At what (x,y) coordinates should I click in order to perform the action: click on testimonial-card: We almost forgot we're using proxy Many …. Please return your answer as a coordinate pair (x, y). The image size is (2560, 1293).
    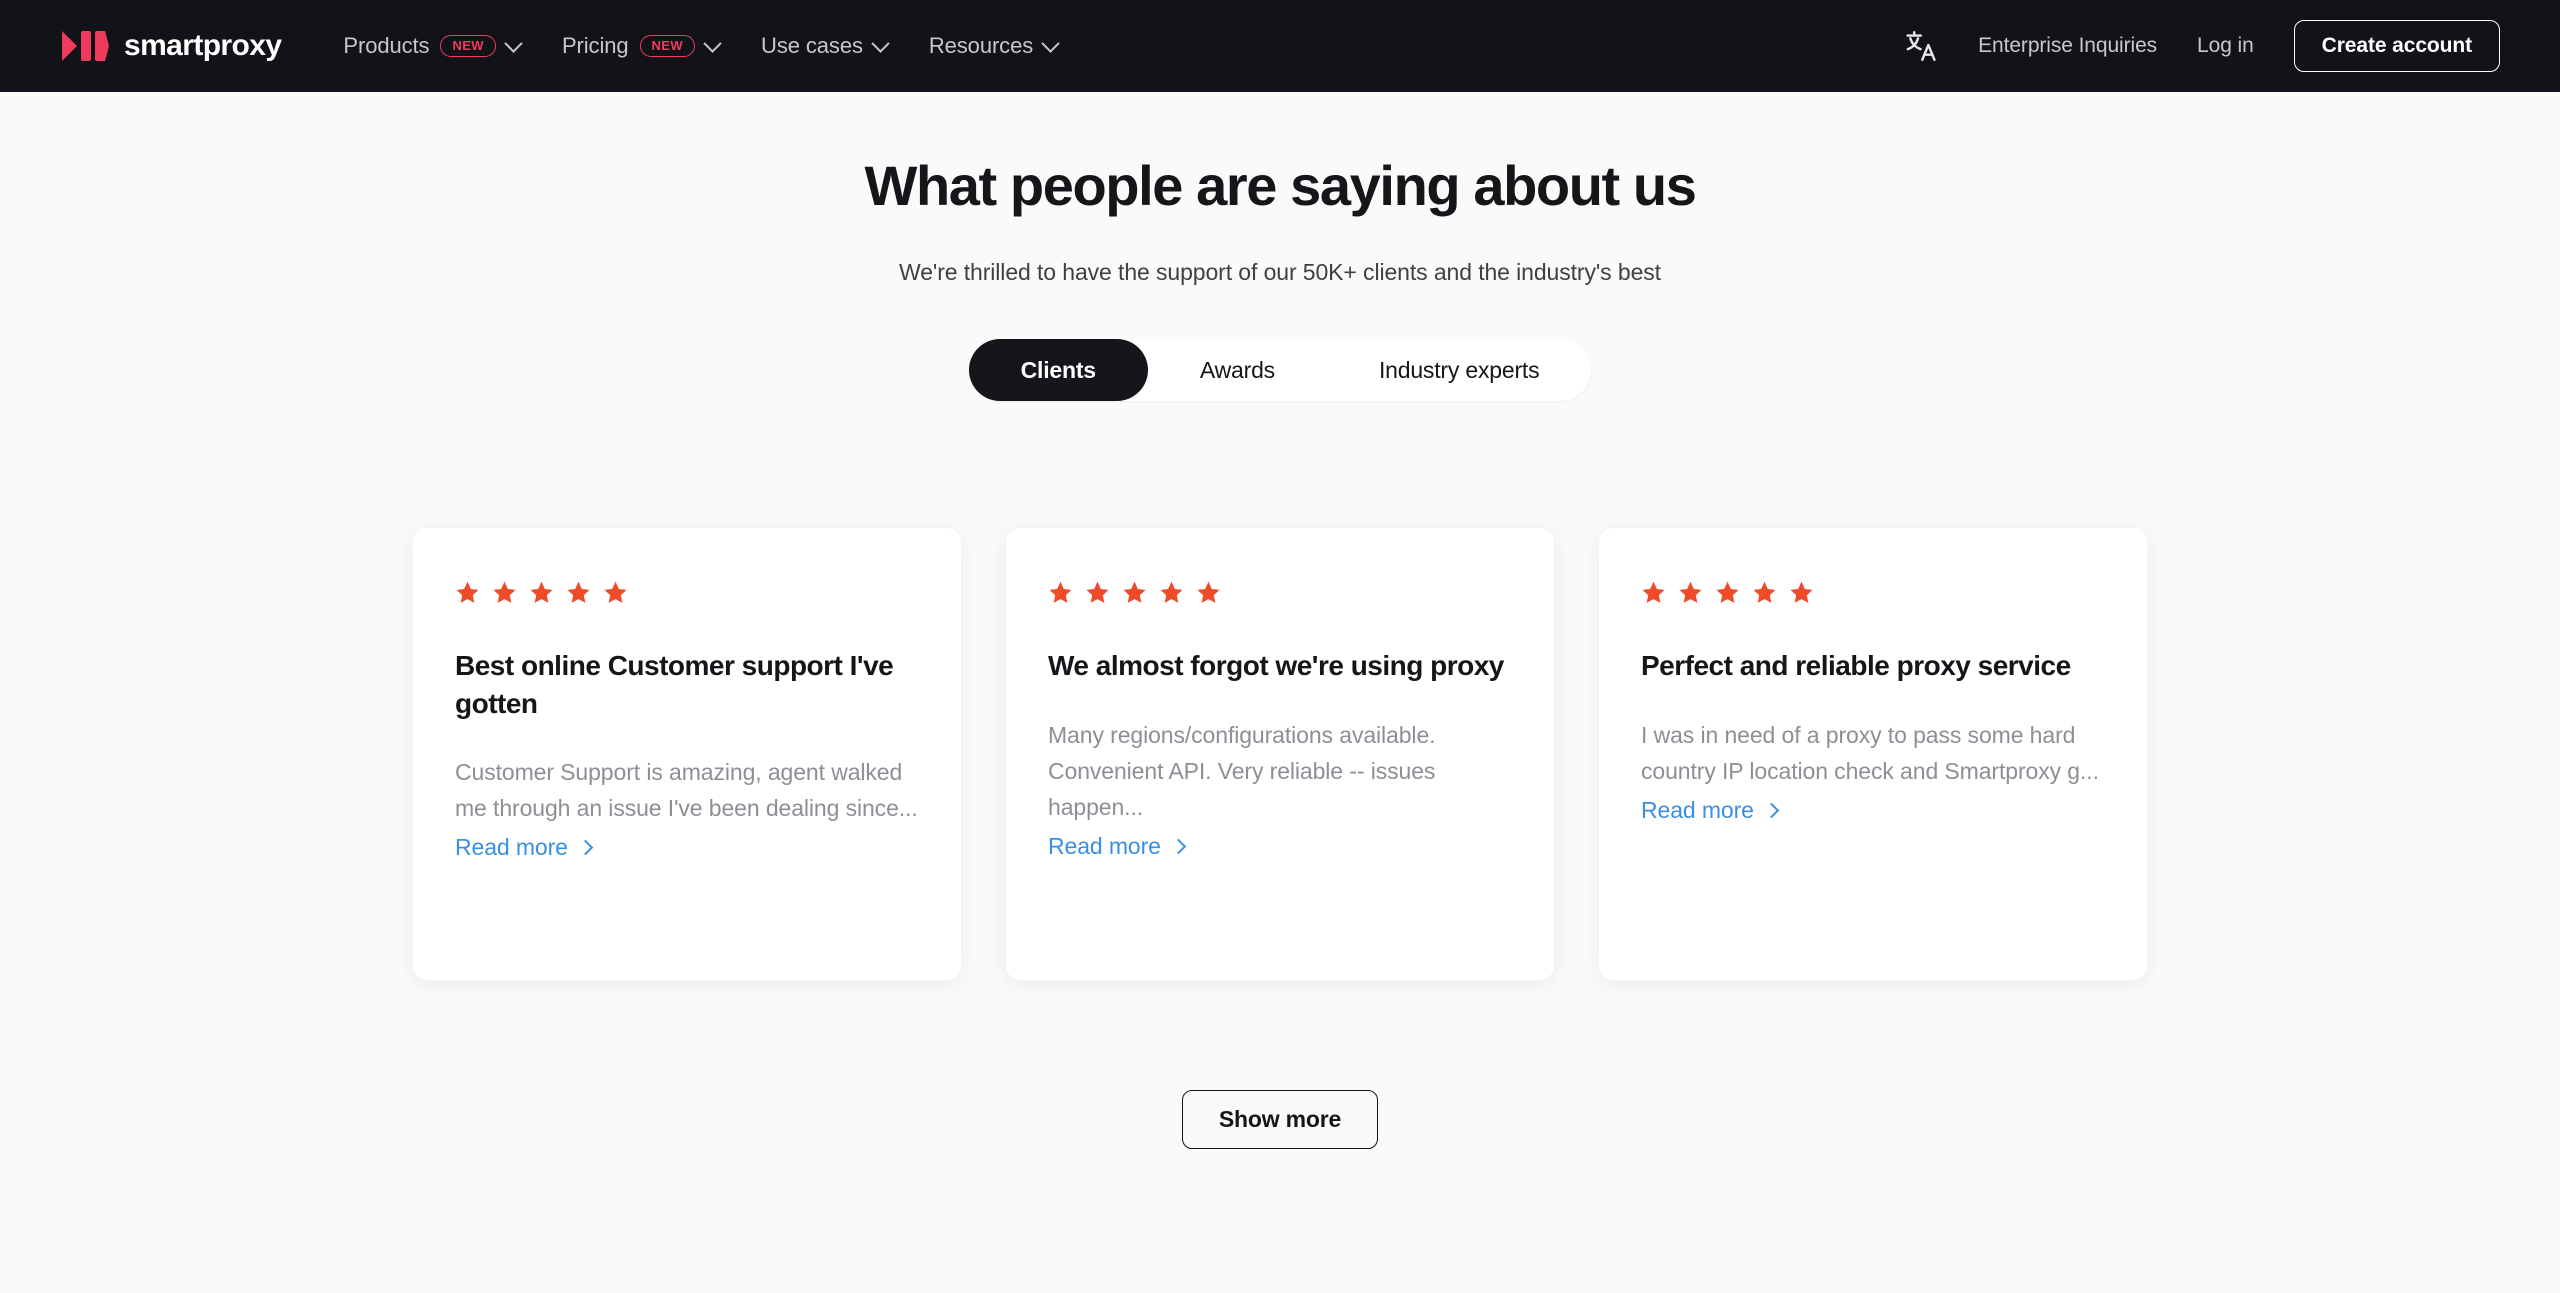
    Looking at the image, I should click on (1280, 754).